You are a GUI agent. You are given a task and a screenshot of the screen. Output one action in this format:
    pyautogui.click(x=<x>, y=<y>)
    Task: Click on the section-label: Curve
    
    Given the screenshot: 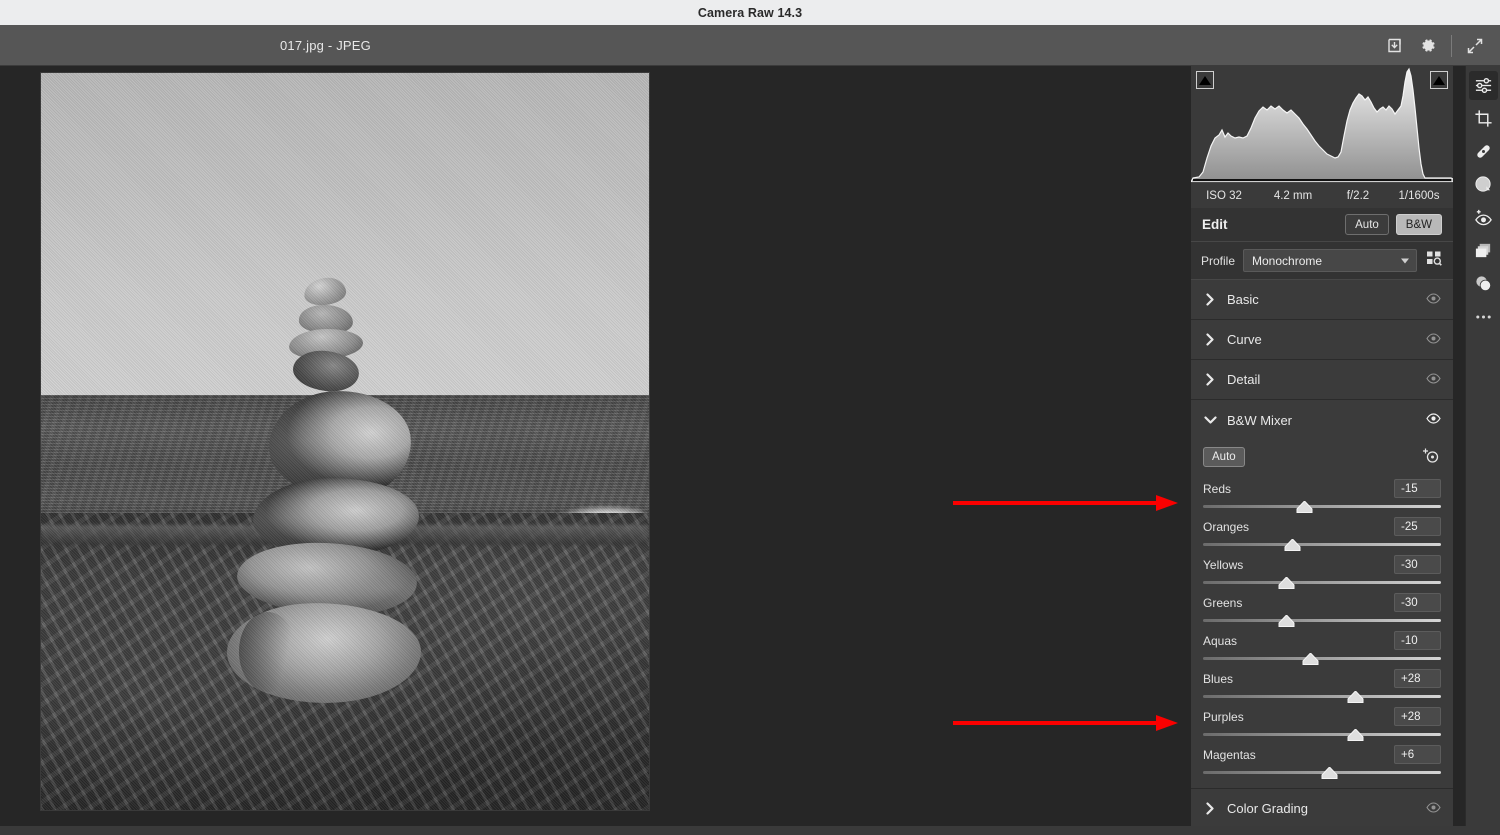 What is the action you would take?
    pyautogui.click(x=1244, y=339)
    